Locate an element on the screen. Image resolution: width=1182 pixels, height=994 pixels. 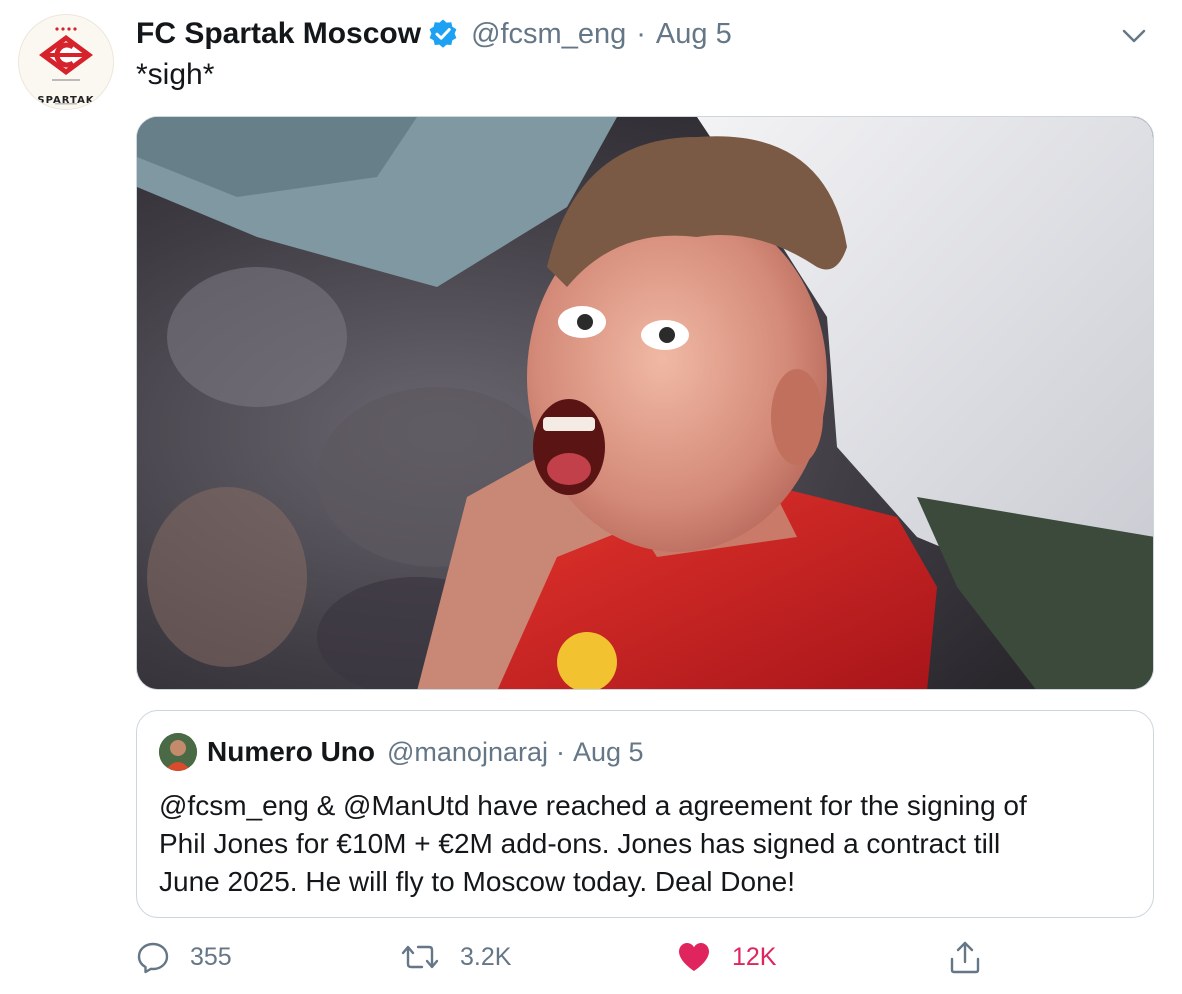
share-icon is located at coordinates (965, 957).